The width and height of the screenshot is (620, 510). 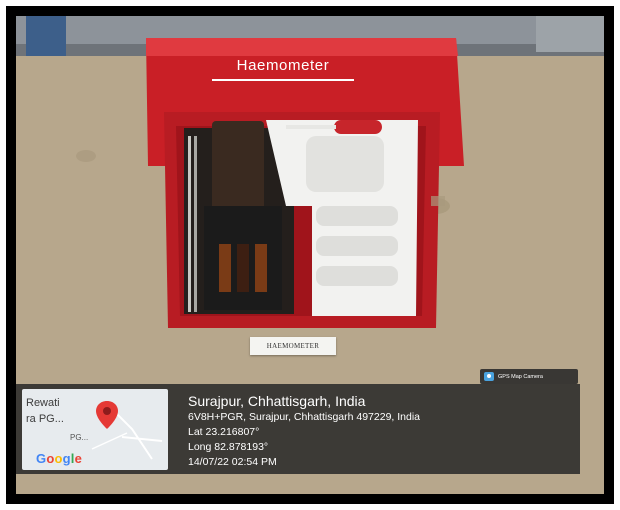 I want to click on box-brand-text: Haemometer, so click(x=283, y=65).